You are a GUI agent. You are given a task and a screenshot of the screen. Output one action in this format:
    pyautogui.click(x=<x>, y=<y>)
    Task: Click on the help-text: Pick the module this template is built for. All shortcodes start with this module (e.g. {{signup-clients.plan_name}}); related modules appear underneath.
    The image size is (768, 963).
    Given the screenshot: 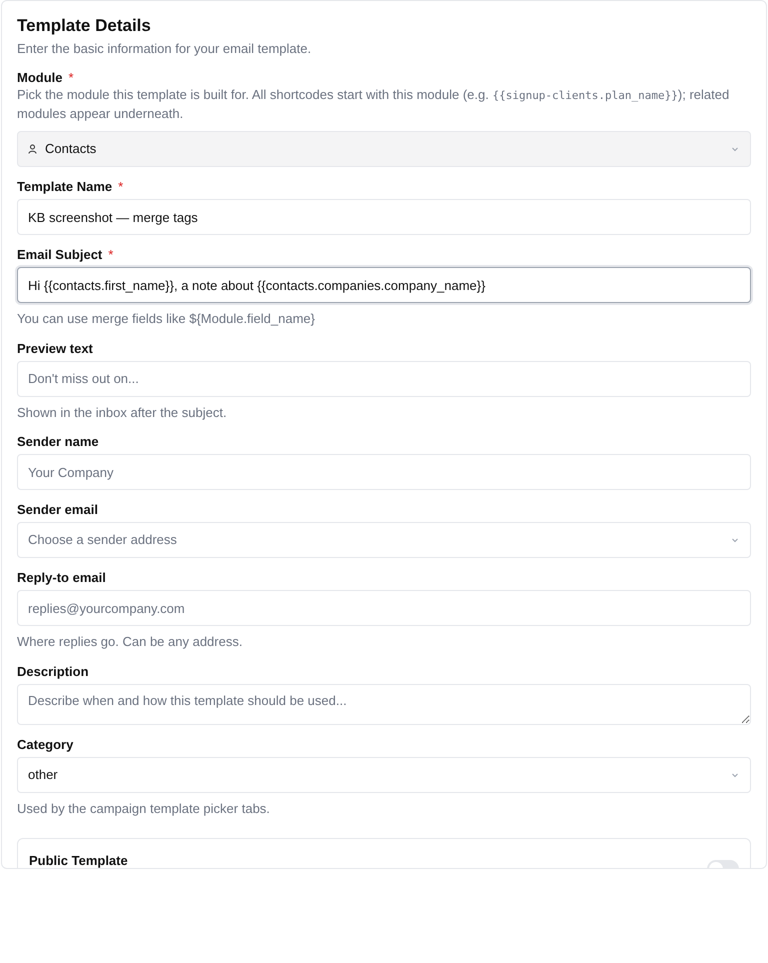 What is the action you would take?
    pyautogui.click(x=373, y=104)
    